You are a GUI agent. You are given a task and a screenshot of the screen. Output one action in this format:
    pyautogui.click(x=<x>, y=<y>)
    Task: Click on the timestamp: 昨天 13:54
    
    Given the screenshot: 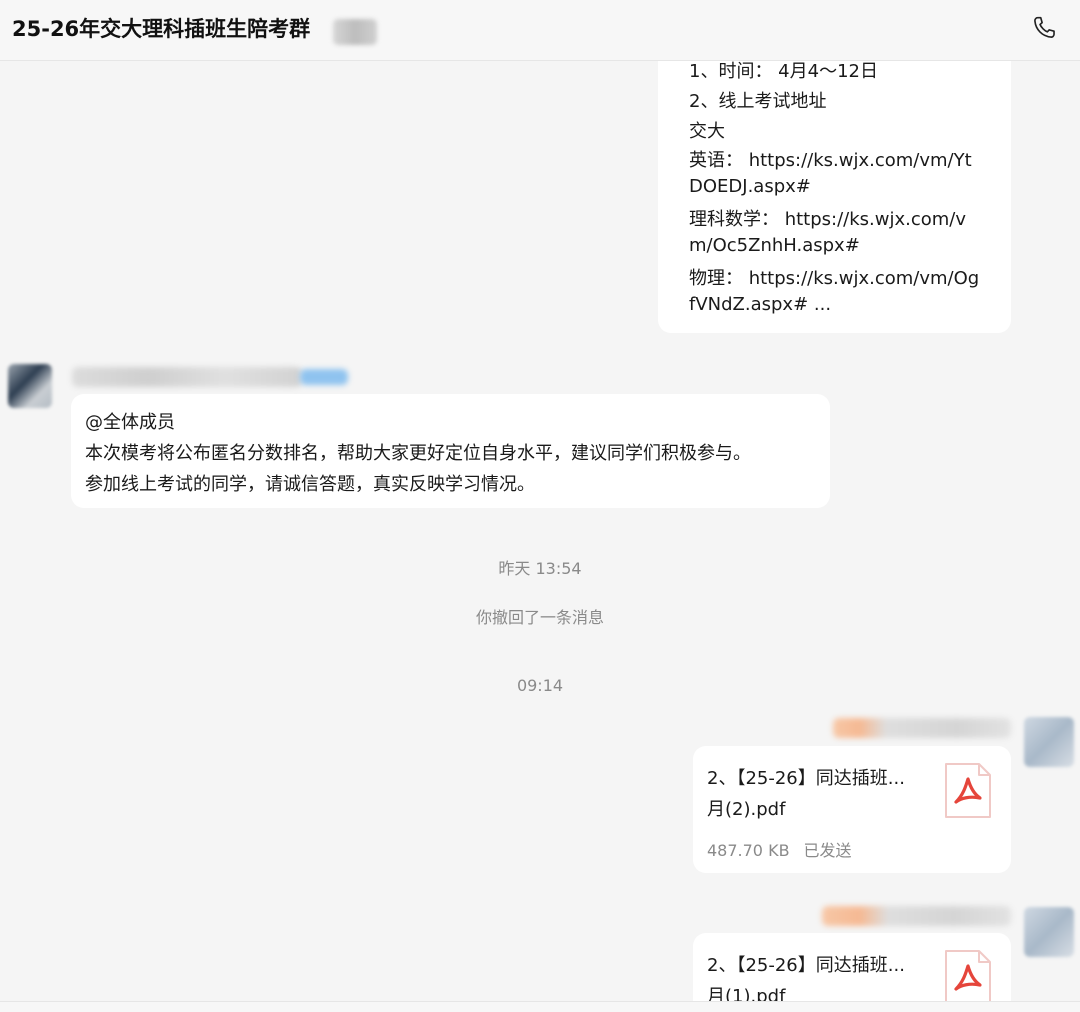 What is the action you would take?
    pyautogui.click(x=540, y=568)
    